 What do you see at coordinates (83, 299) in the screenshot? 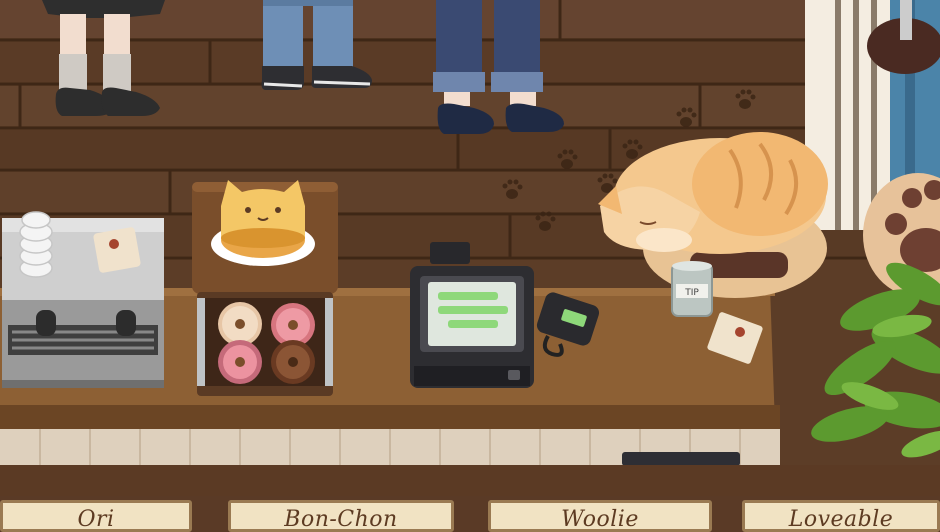
I see `espresso-machine-icon` at bounding box center [83, 299].